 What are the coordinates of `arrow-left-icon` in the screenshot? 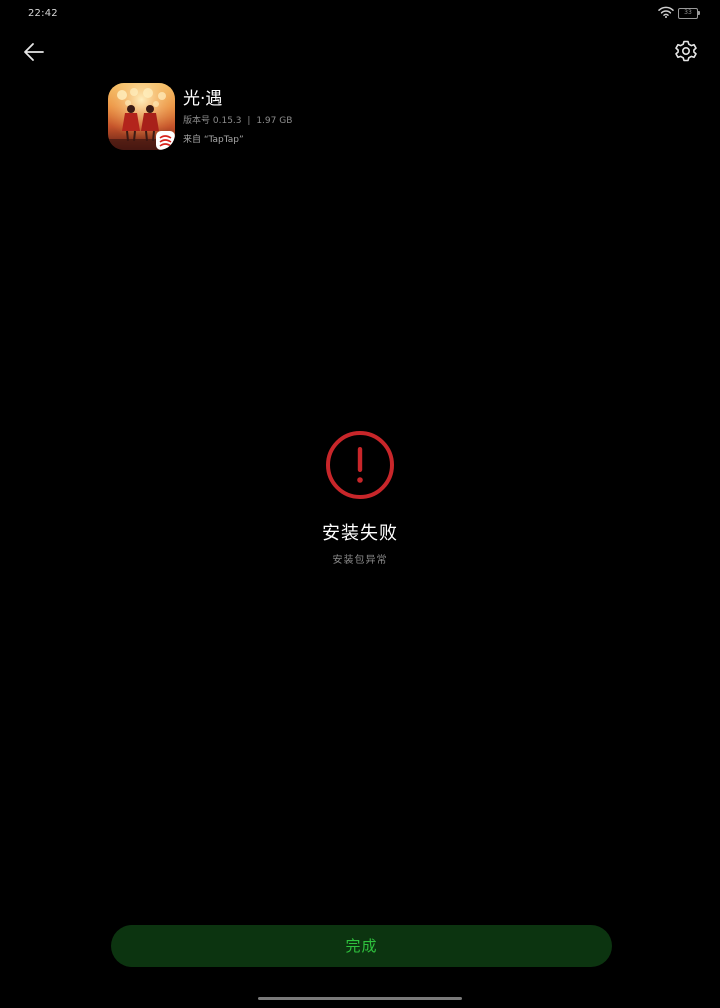 It's located at (34, 52).